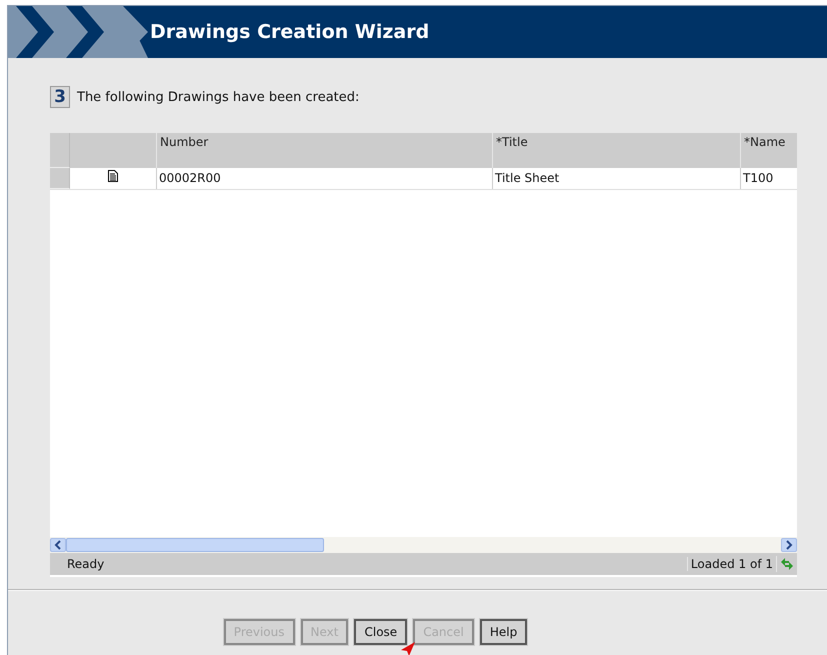  I want to click on wizard-button: Help, so click(504, 632).